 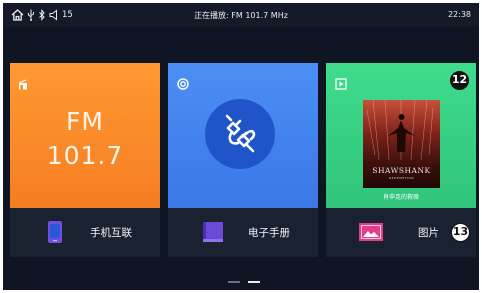 I want to click on radio-icon, so click(x=23, y=84).